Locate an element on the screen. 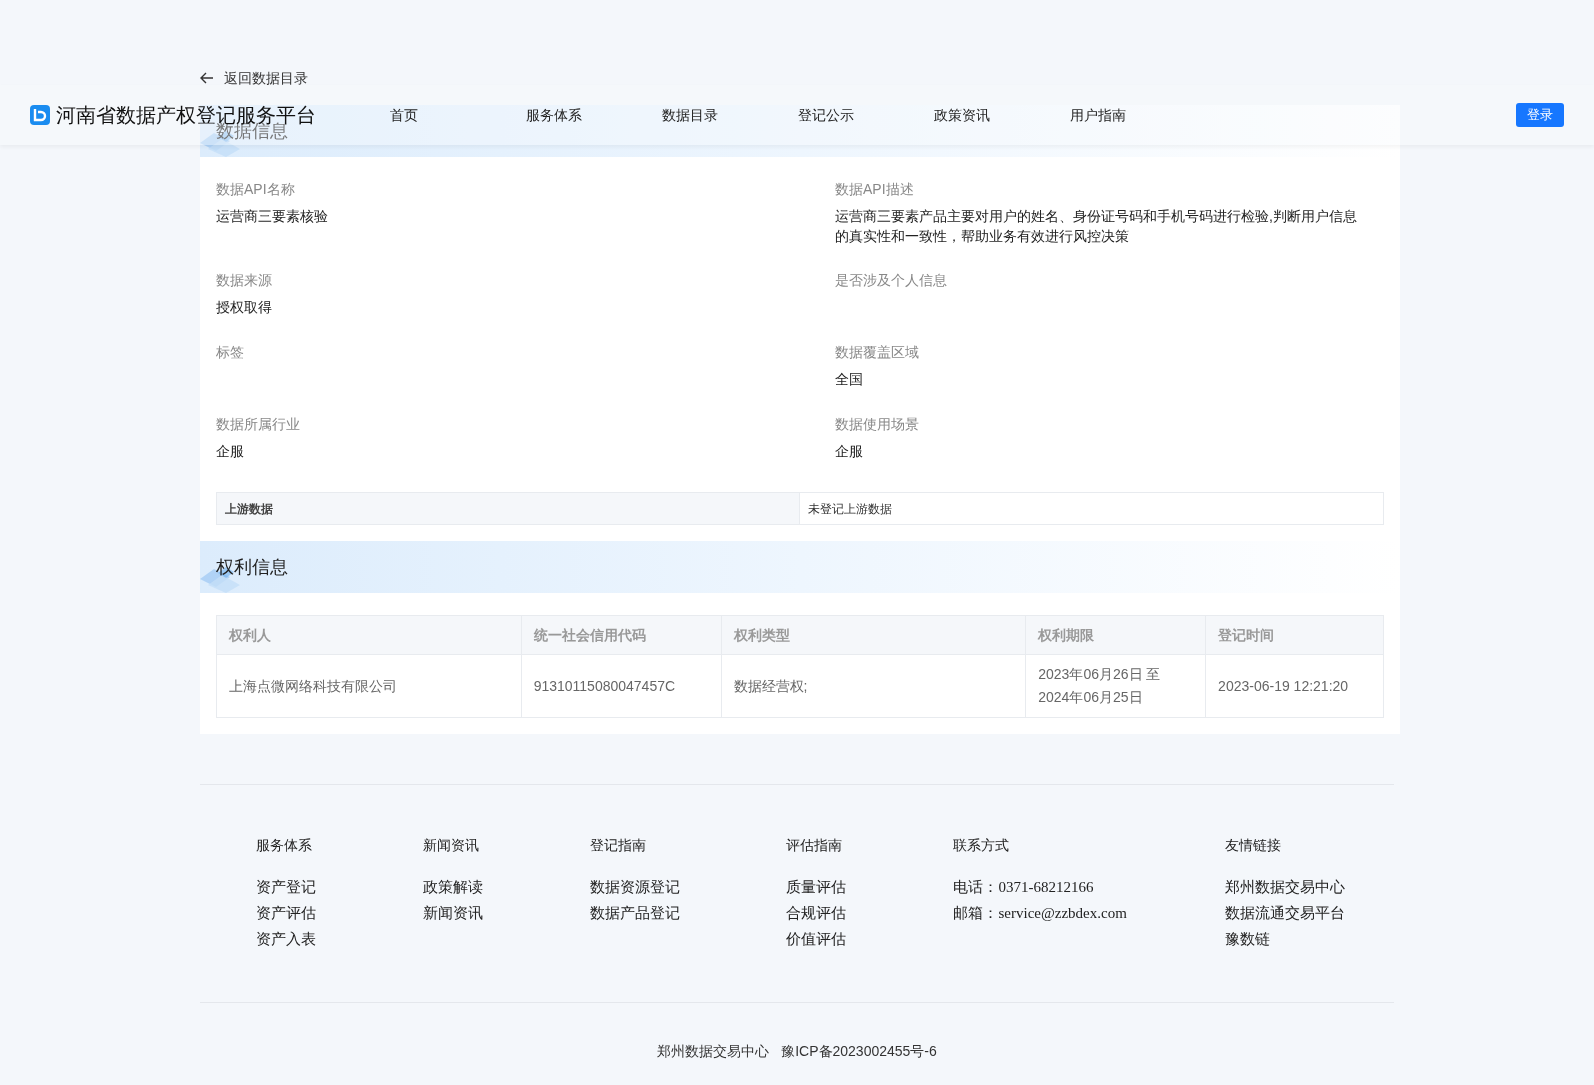 Image resolution: width=1594 pixels, height=1085 pixels. field-label: 数据来源 is located at coordinates (244, 280).